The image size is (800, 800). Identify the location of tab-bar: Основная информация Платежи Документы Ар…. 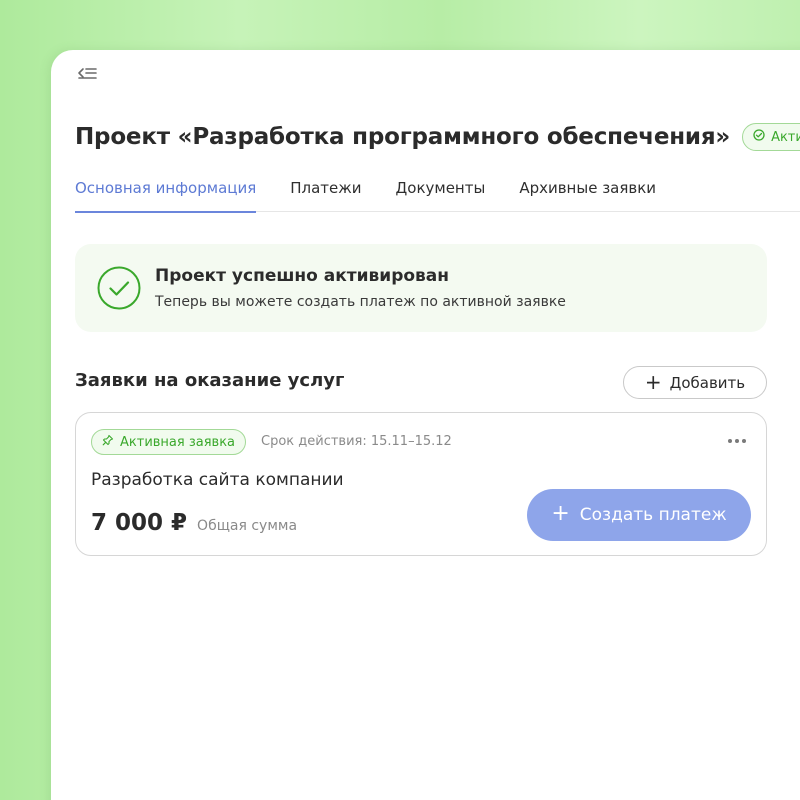
(437, 195).